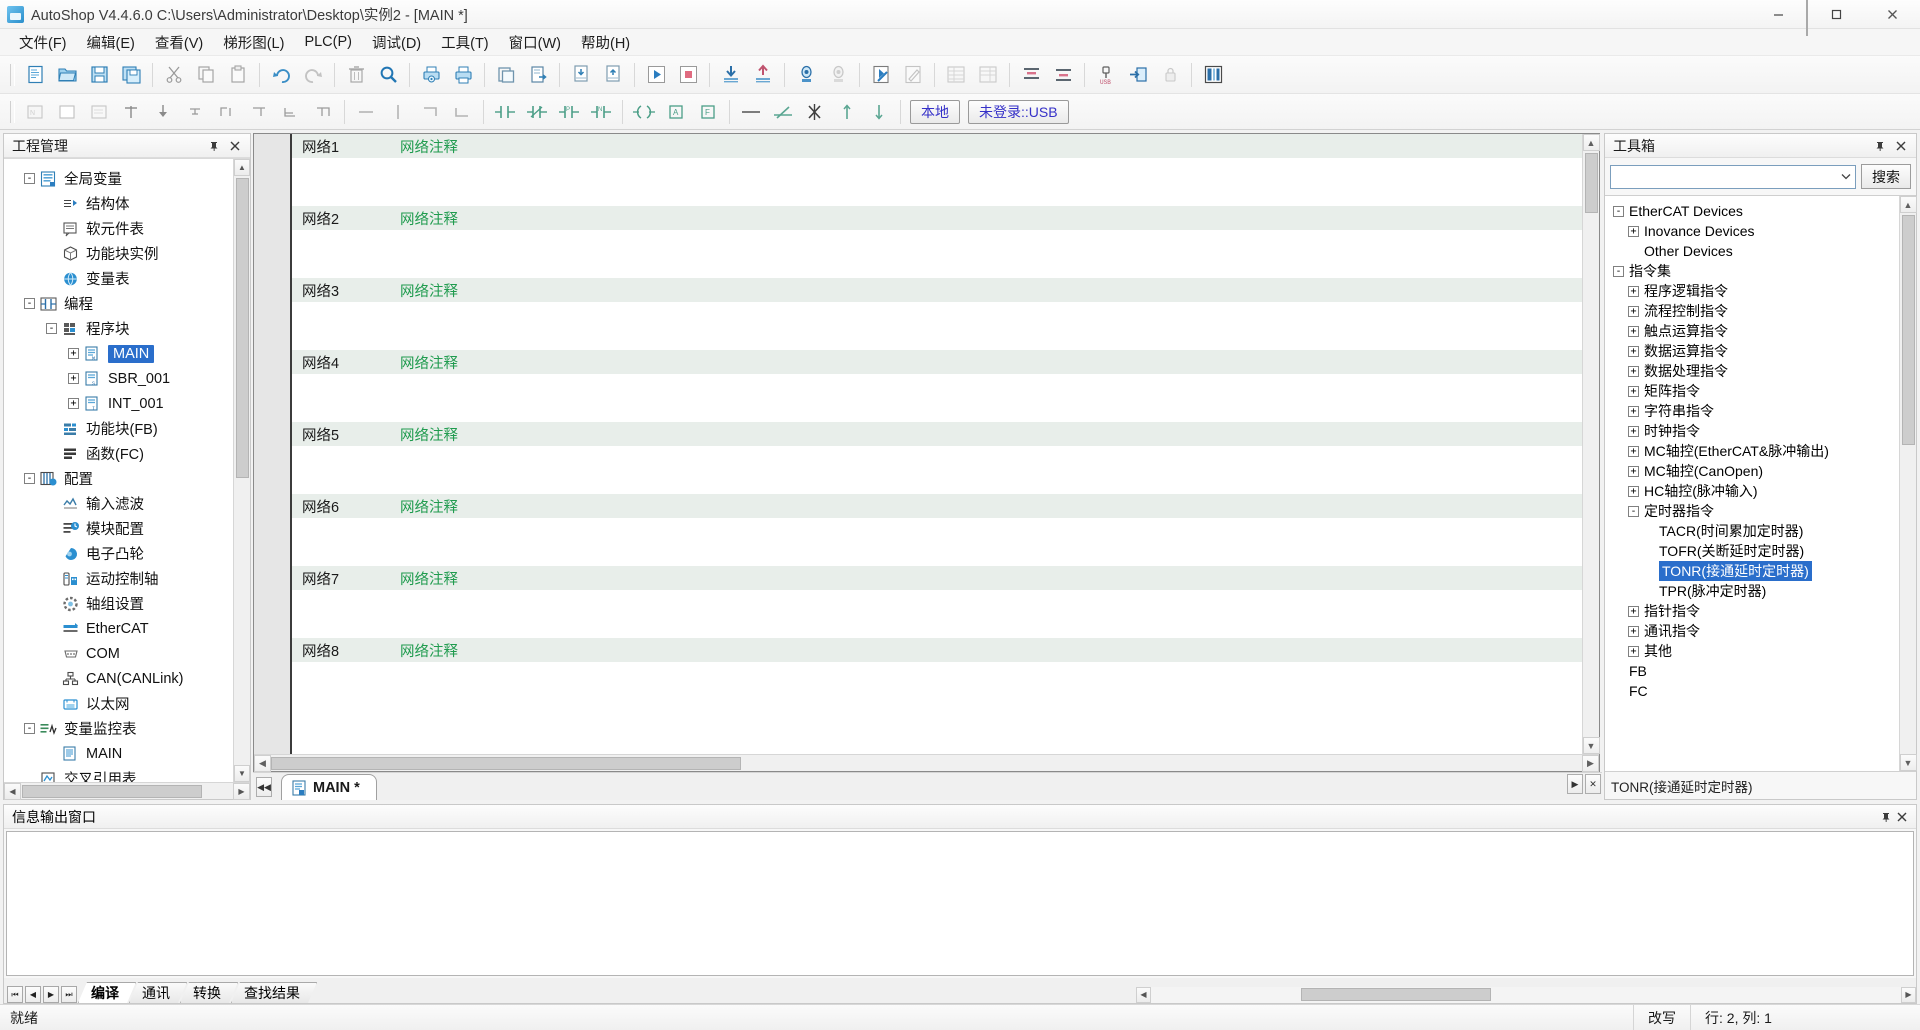 The image size is (1920, 1030). I want to click on local-mode-button: 本地, so click(935, 111).